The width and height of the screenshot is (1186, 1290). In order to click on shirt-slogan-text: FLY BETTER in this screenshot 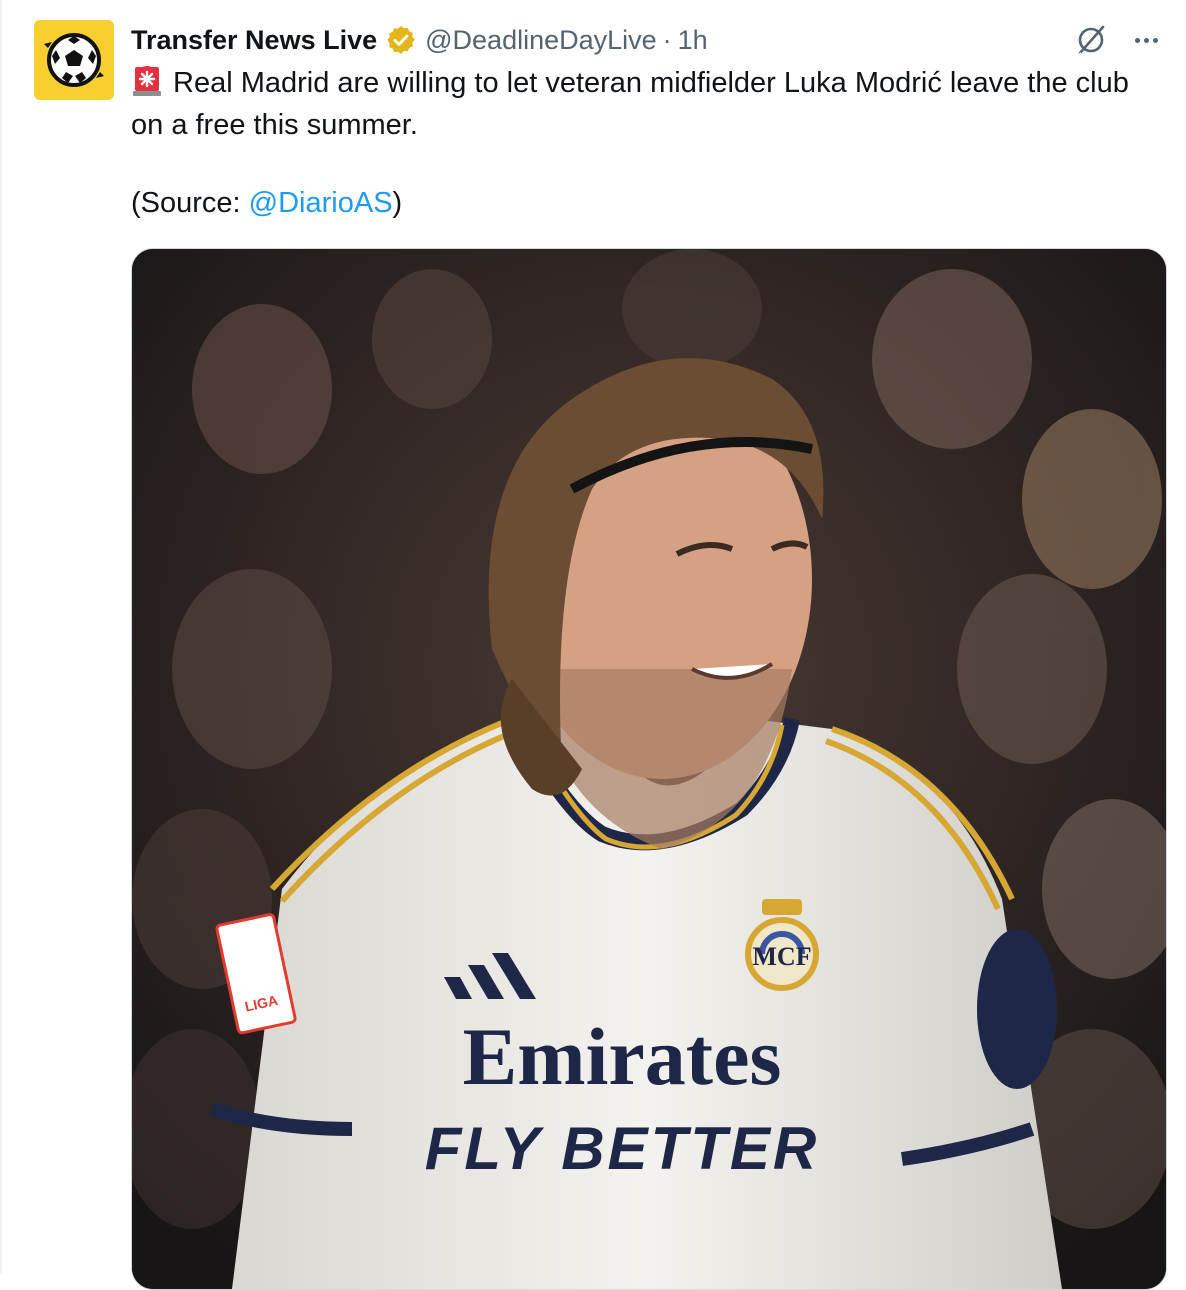, I will do `click(622, 1148)`.